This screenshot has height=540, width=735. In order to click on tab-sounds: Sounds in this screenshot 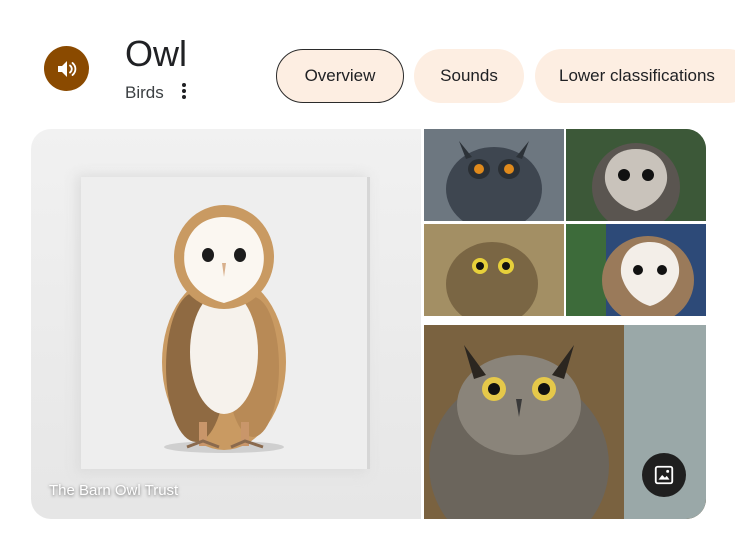, I will do `click(469, 76)`.